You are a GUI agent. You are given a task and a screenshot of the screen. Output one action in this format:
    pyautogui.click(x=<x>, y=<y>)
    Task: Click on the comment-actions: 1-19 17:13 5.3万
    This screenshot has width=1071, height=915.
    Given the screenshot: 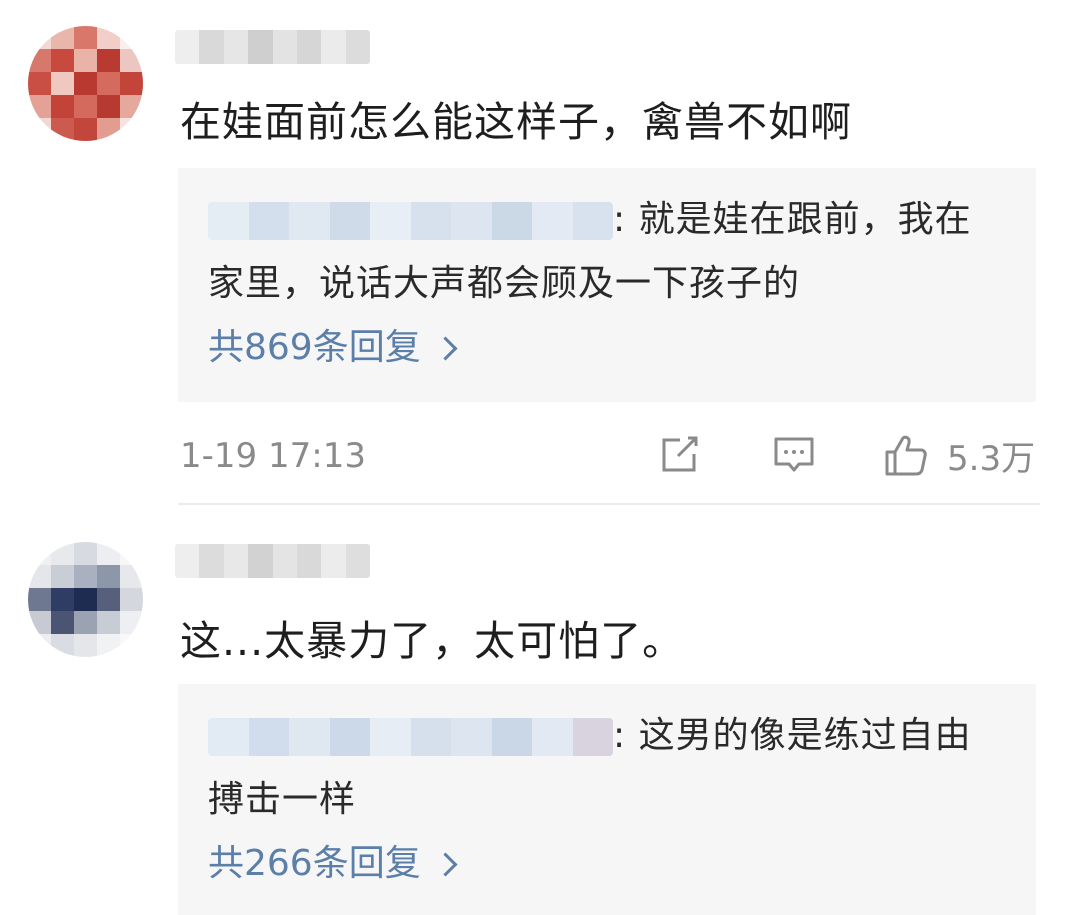 What is the action you would take?
    pyautogui.click(x=610, y=456)
    